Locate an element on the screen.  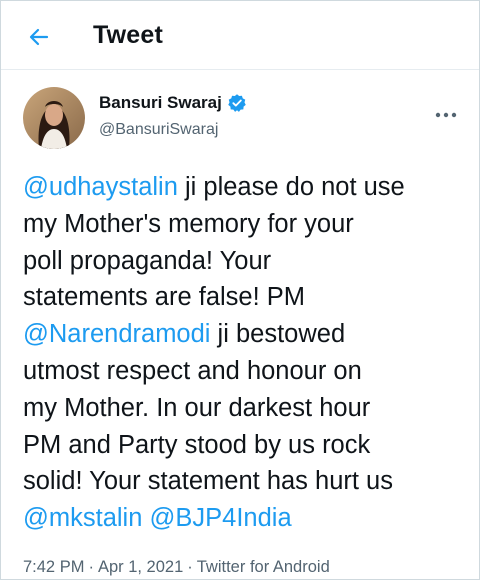
author-handle: @BansuriSwaraj is located at coordinates (158, 130).